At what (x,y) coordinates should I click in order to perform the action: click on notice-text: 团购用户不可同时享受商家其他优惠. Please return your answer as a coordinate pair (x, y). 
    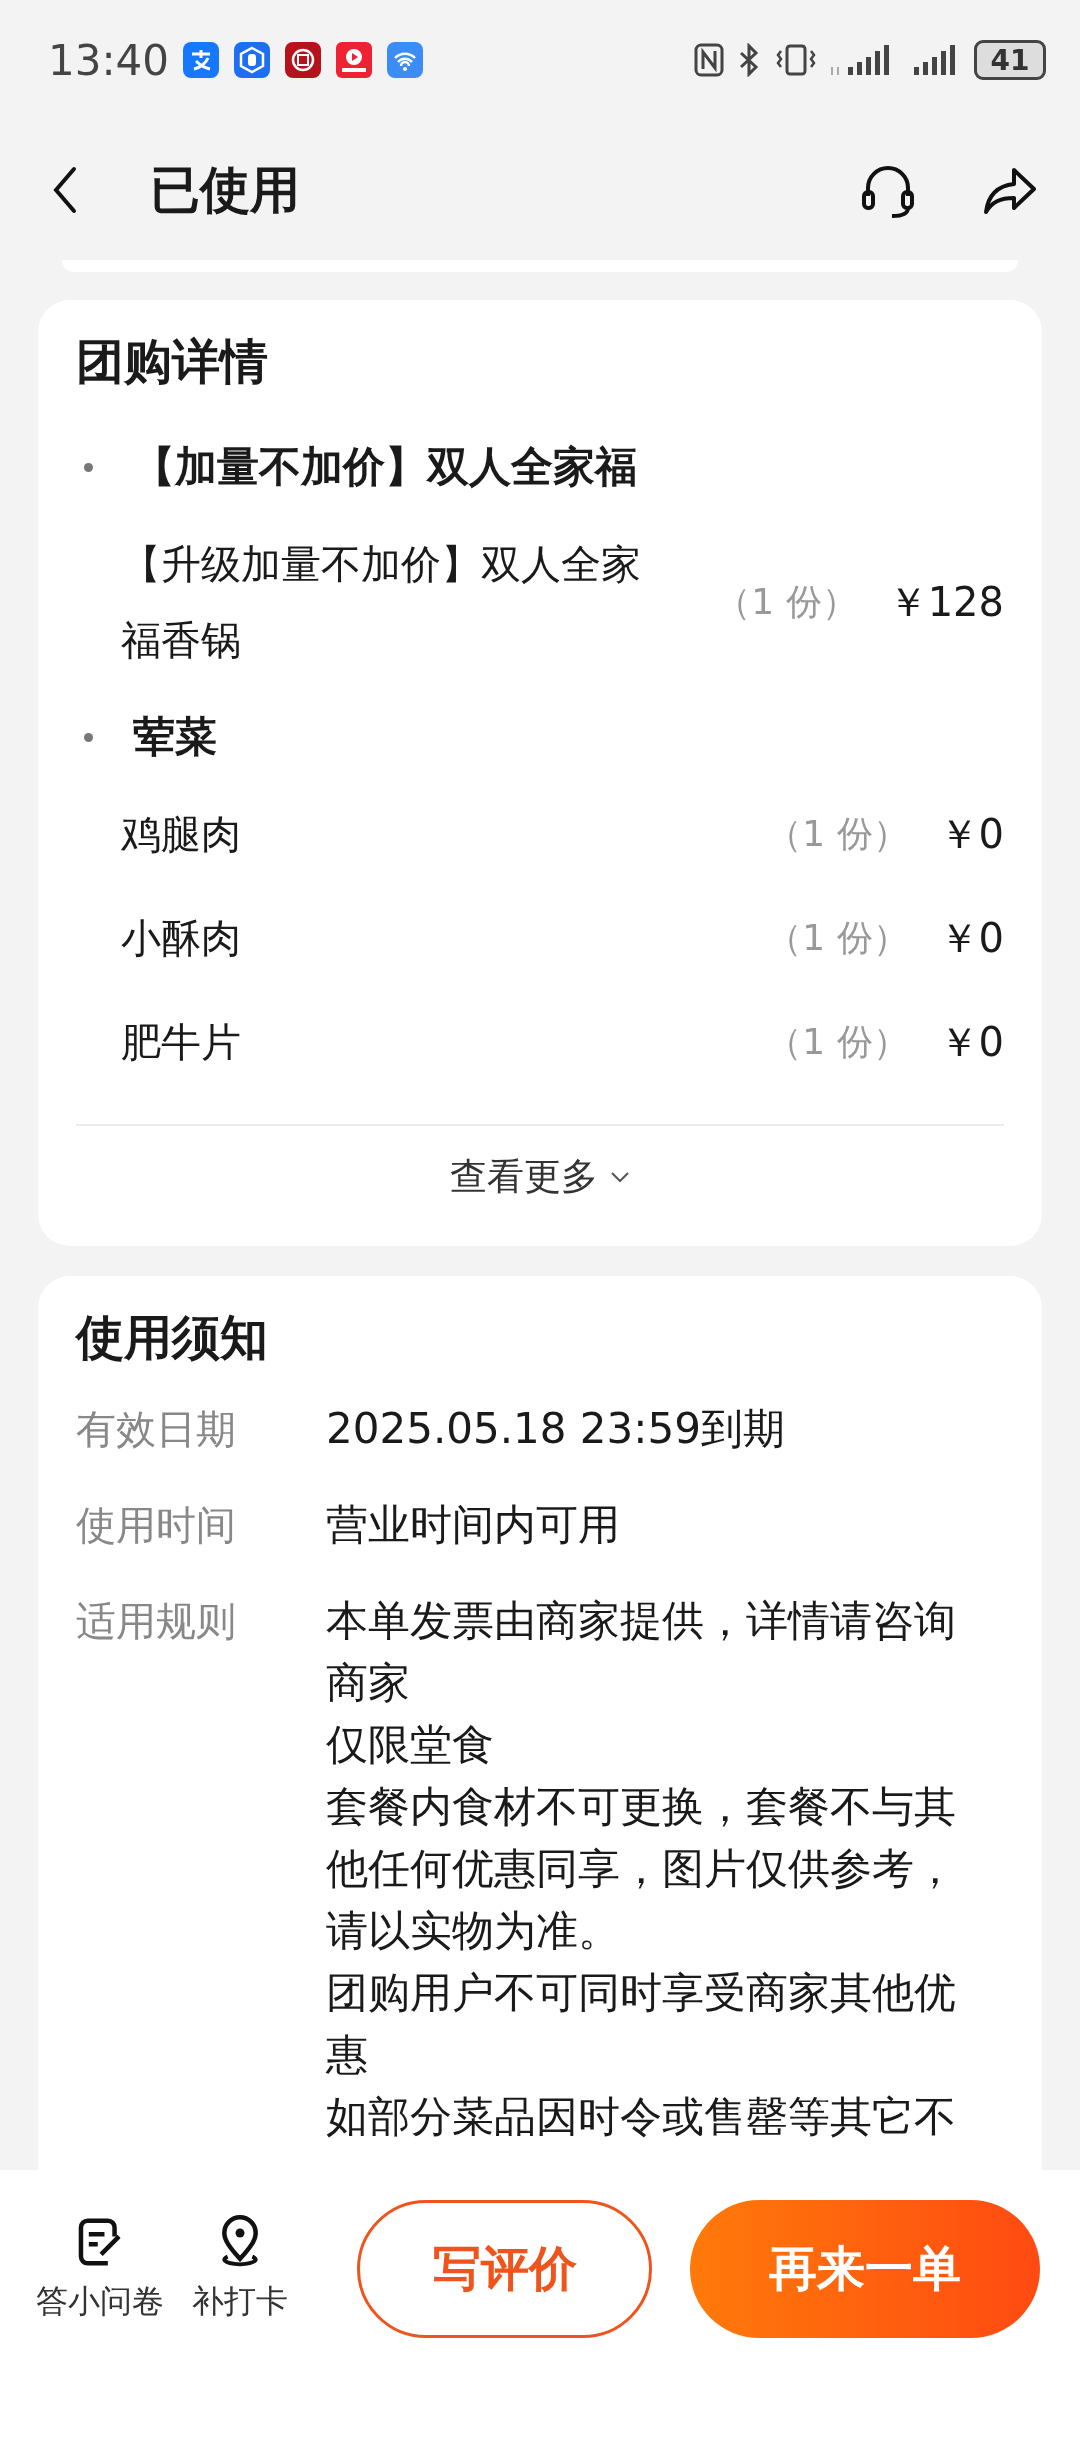
    Looking at the image, I should click on (641, 2024).